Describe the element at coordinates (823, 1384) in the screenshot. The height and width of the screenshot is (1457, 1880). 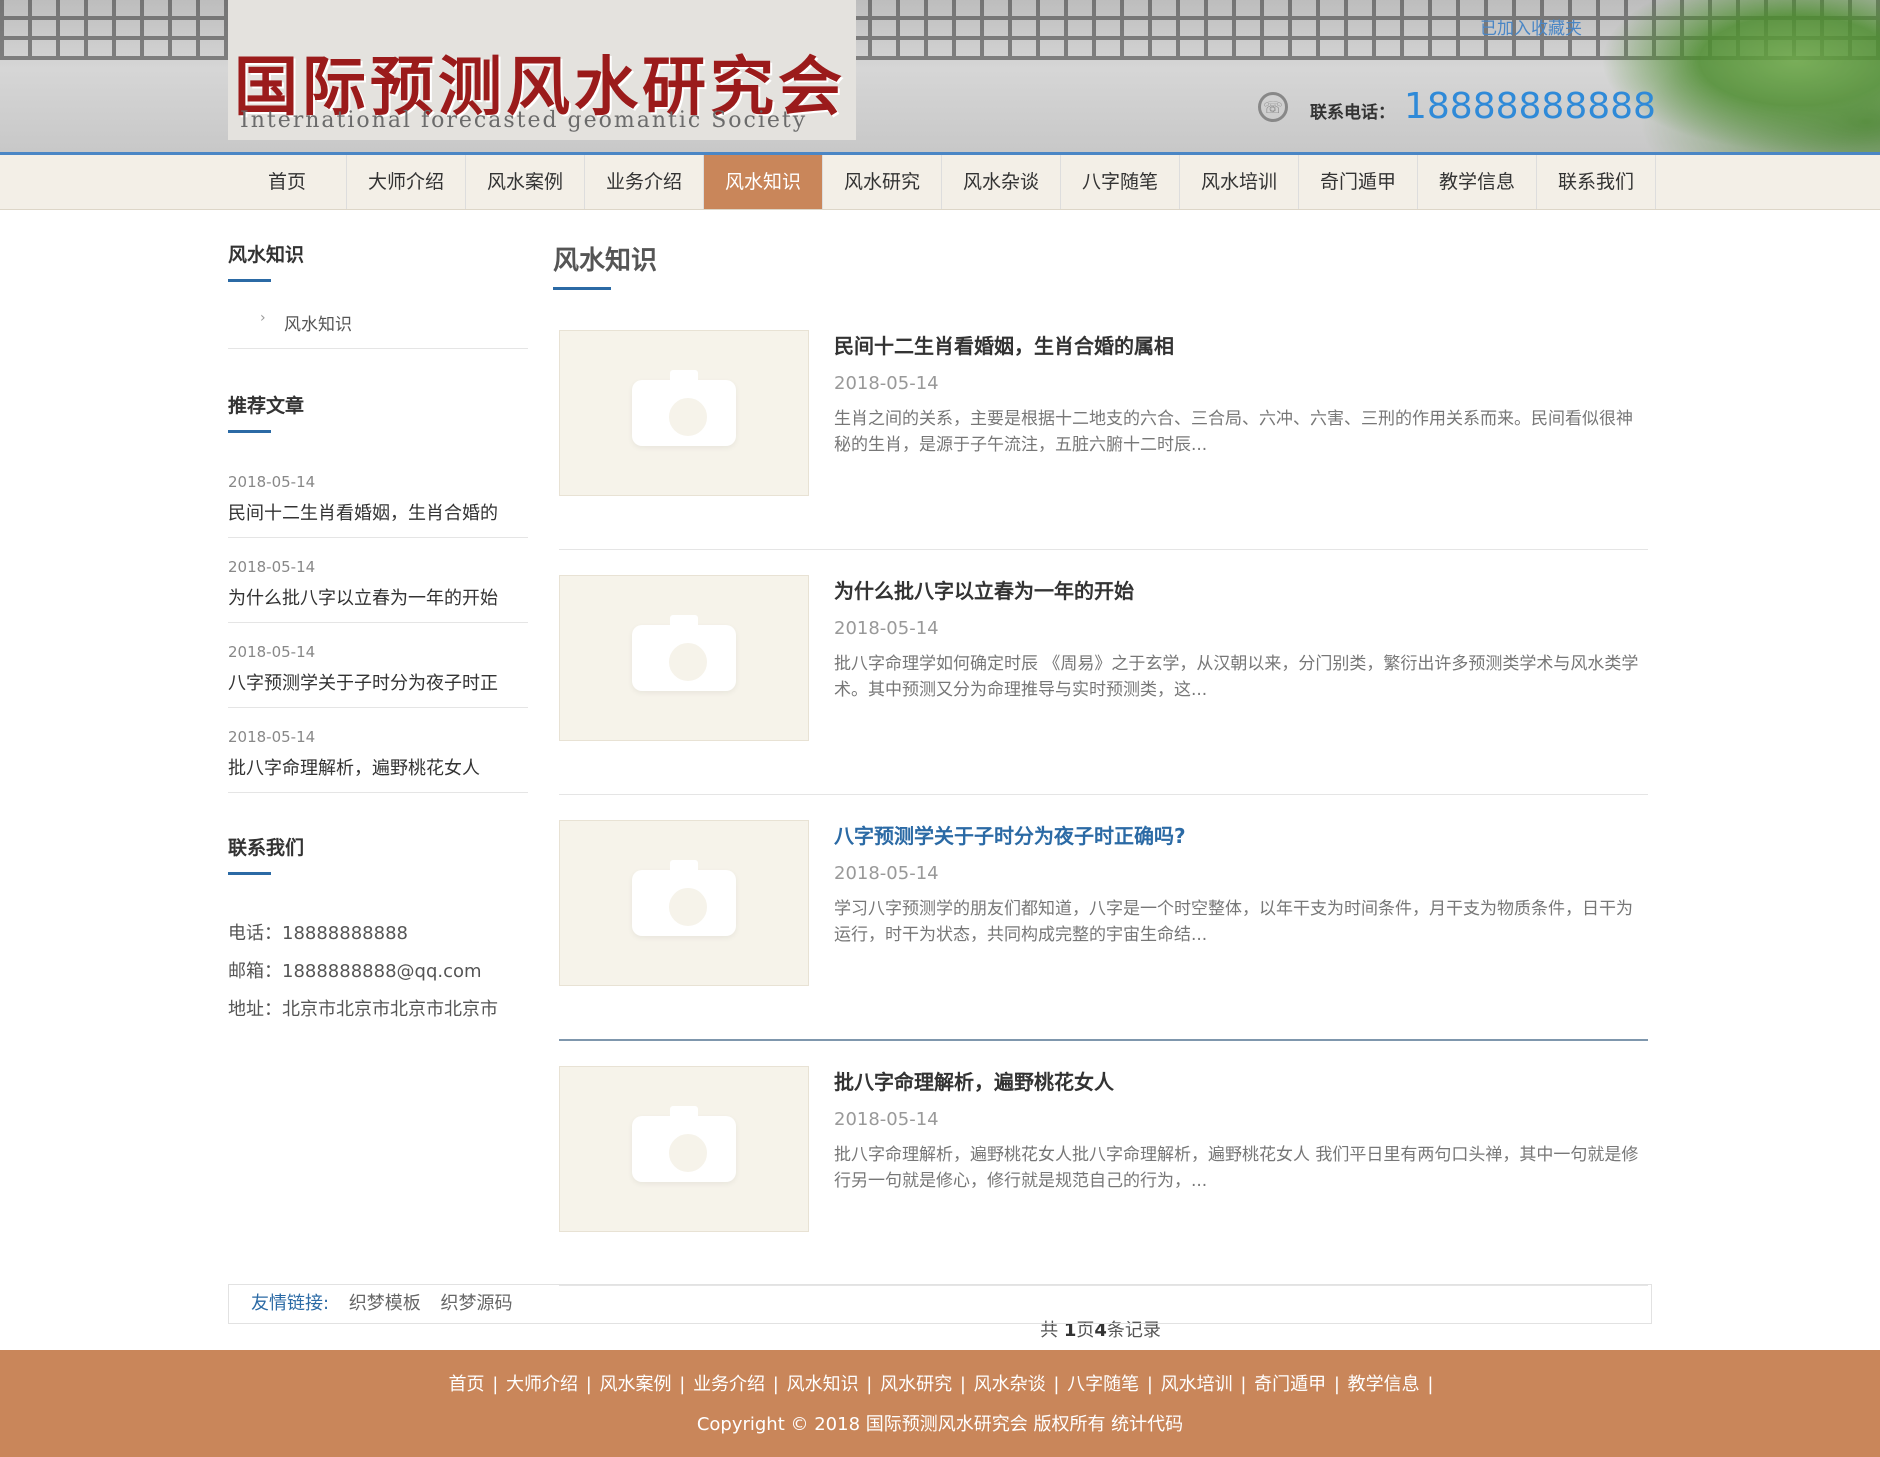
I see `footer-link-knowledge: 风水知识` at that location.